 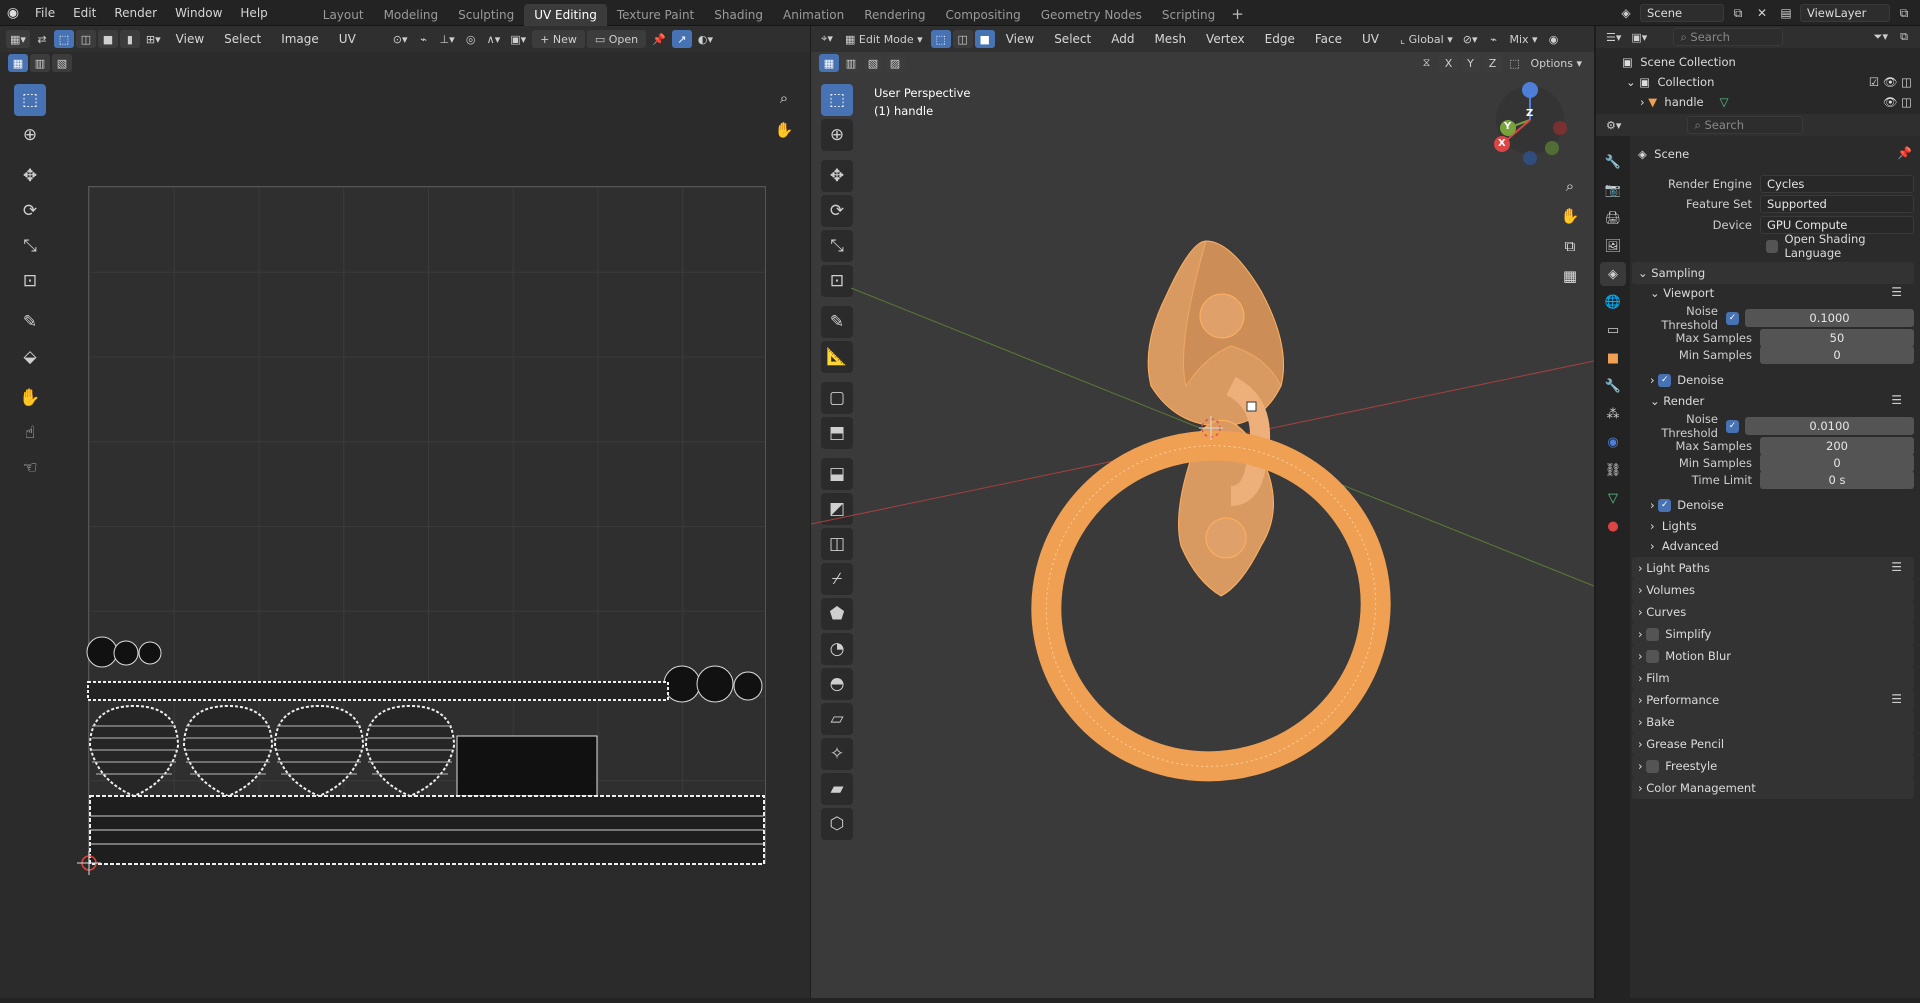 What do you see at coordinates (1570, 276) in the screenshot?
I see `ortho-toggle-icon: ▦` at bounding box center [1570, 276].